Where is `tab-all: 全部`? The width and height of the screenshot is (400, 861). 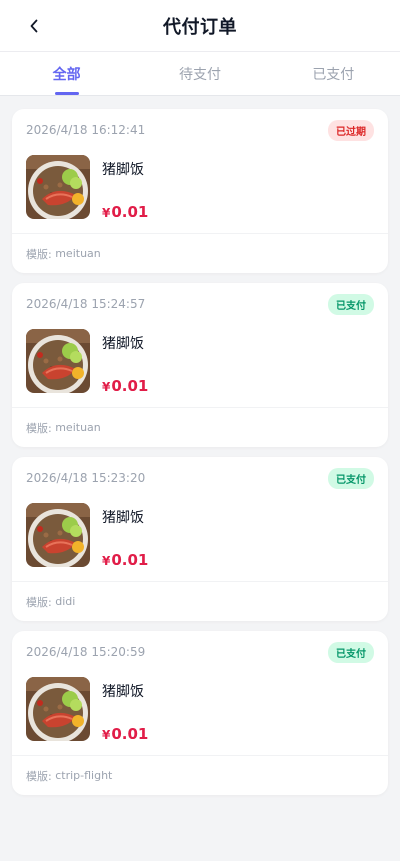 tab-all: 全部 is located at coordinates (66, 73).